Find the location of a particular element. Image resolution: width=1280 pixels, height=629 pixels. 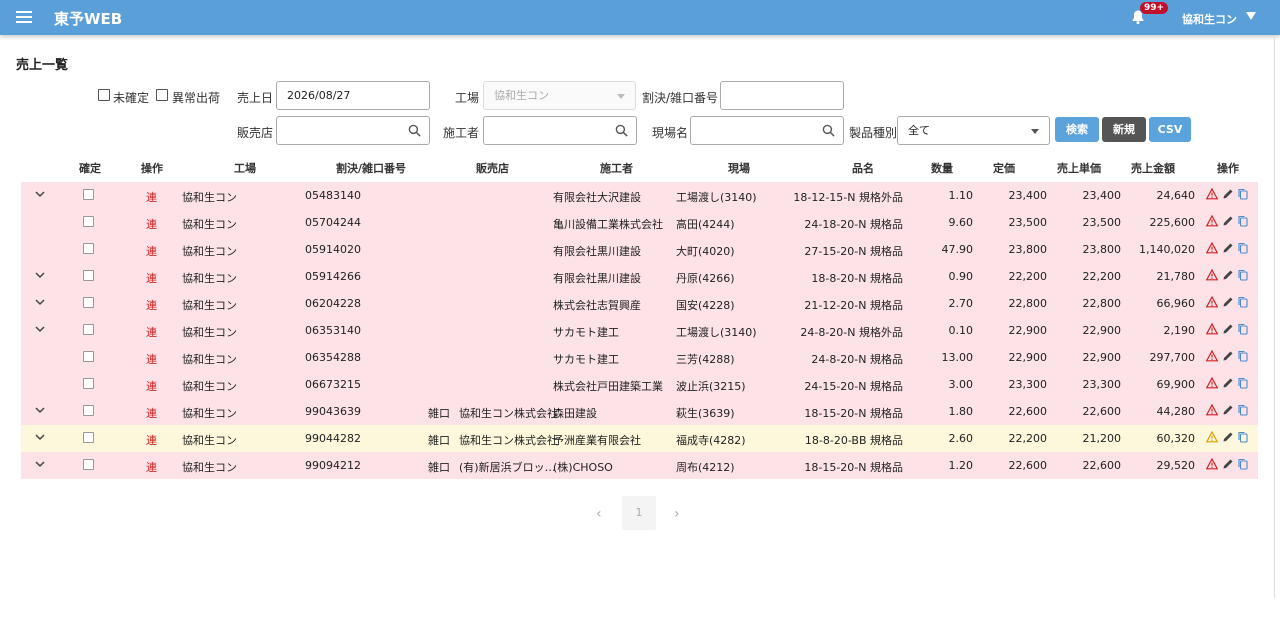

factory-select: 協和生コン is located at coordinates (559, 95).